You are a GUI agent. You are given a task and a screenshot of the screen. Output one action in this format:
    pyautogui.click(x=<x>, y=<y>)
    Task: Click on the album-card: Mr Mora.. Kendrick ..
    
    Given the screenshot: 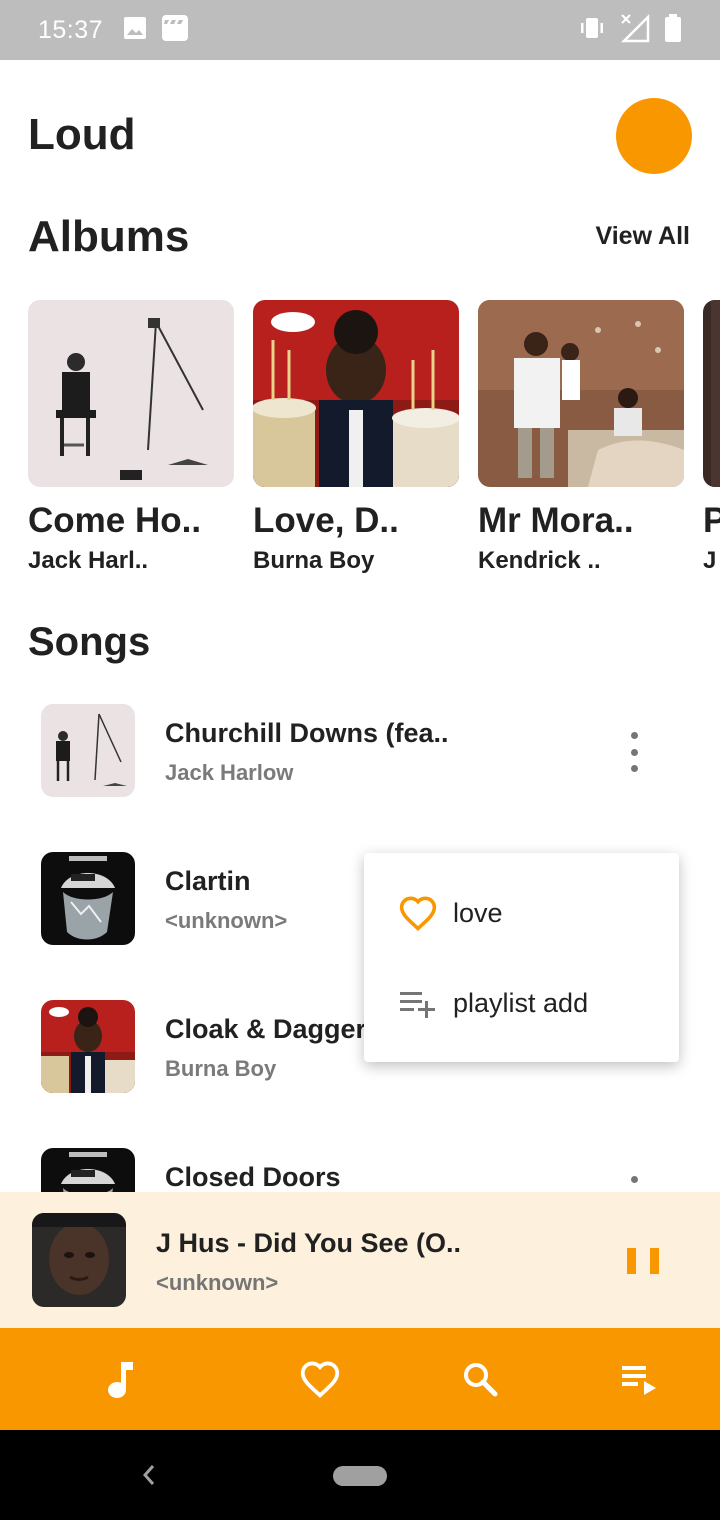 What is the action you would take?
    pyautogui.click(x=581, y=437)
    